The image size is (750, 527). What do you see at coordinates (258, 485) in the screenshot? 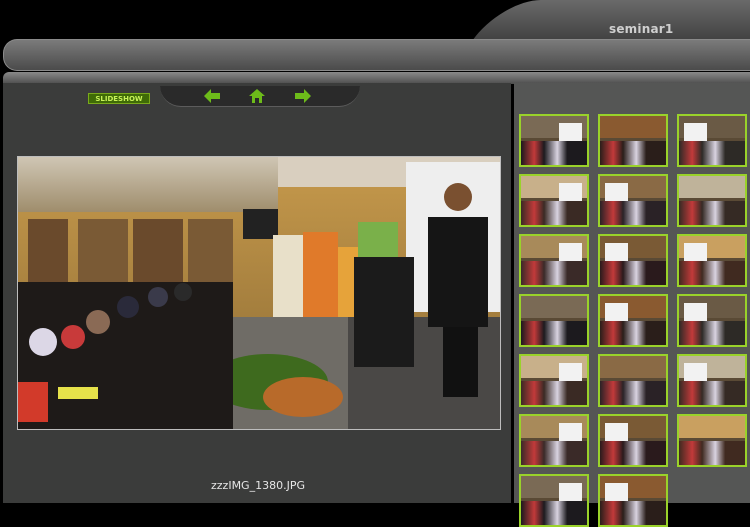
I see `image-filename: zzzIMG_1380.JPG` at bounding box center [258, 485].